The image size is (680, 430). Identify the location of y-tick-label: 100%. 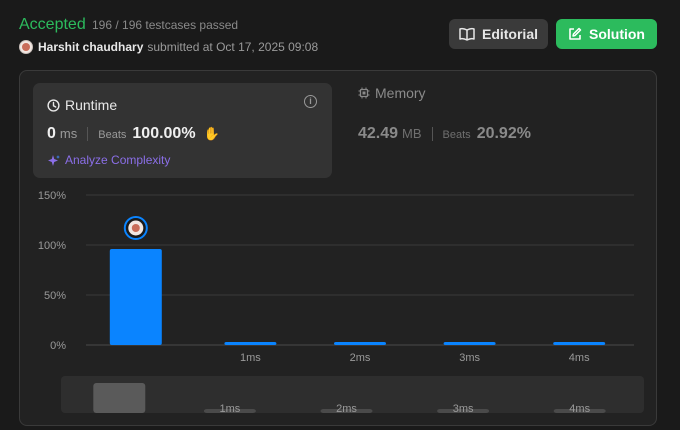
(52, 246).